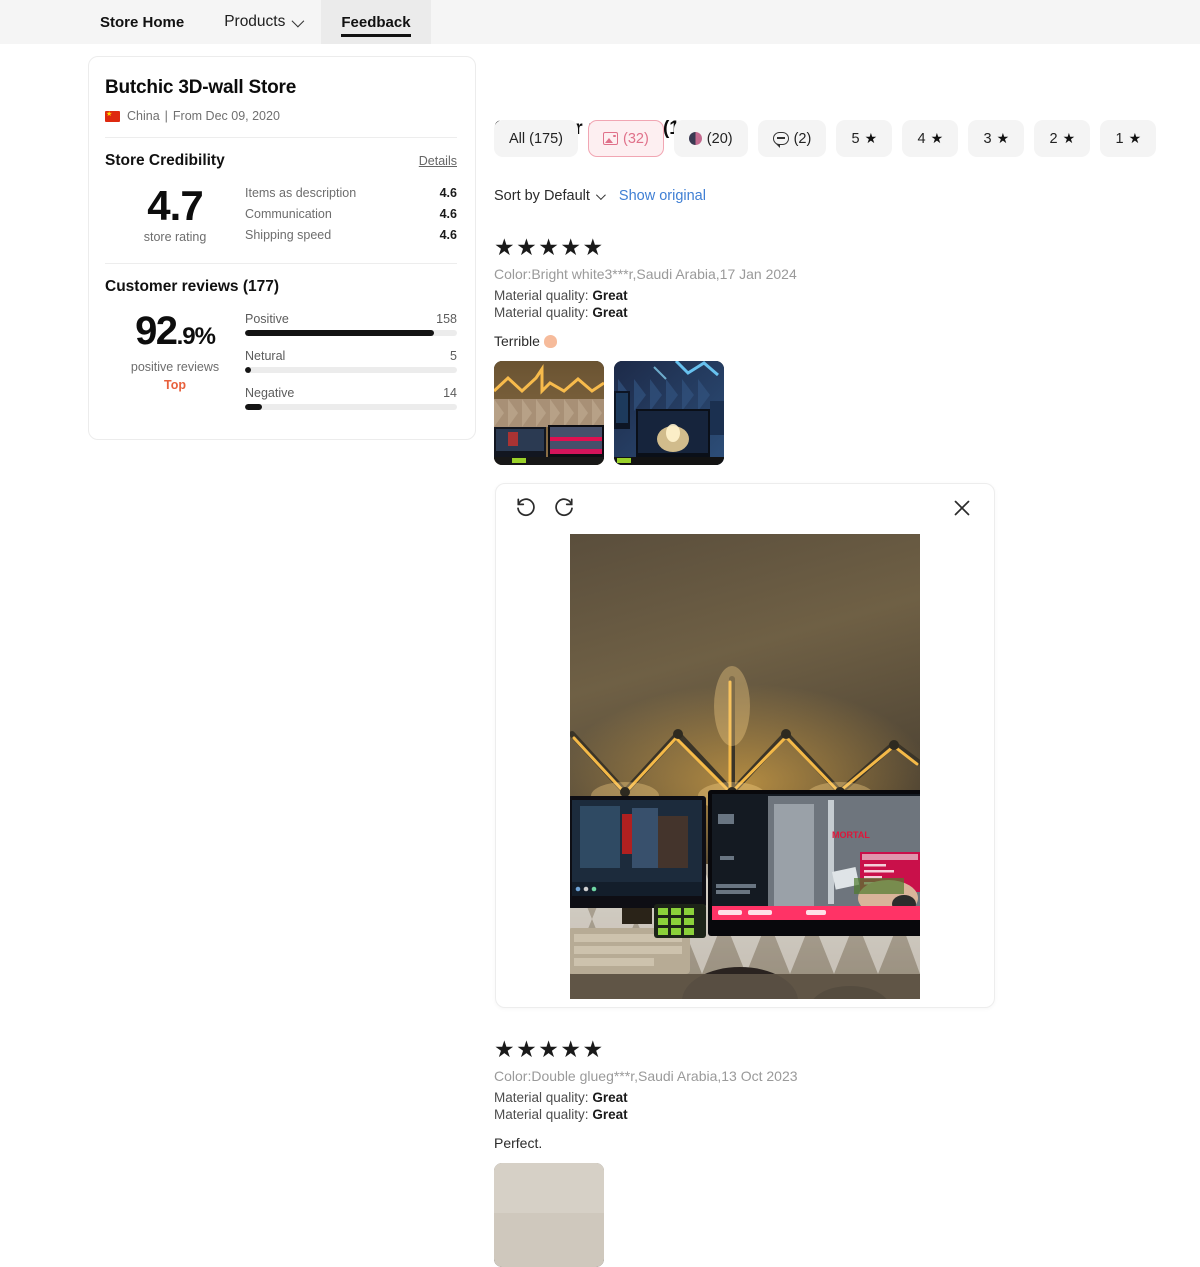 The width and height of the screenshot is (1200, 1267). I want to click on nav-item-products: Products, so click(262, 22).